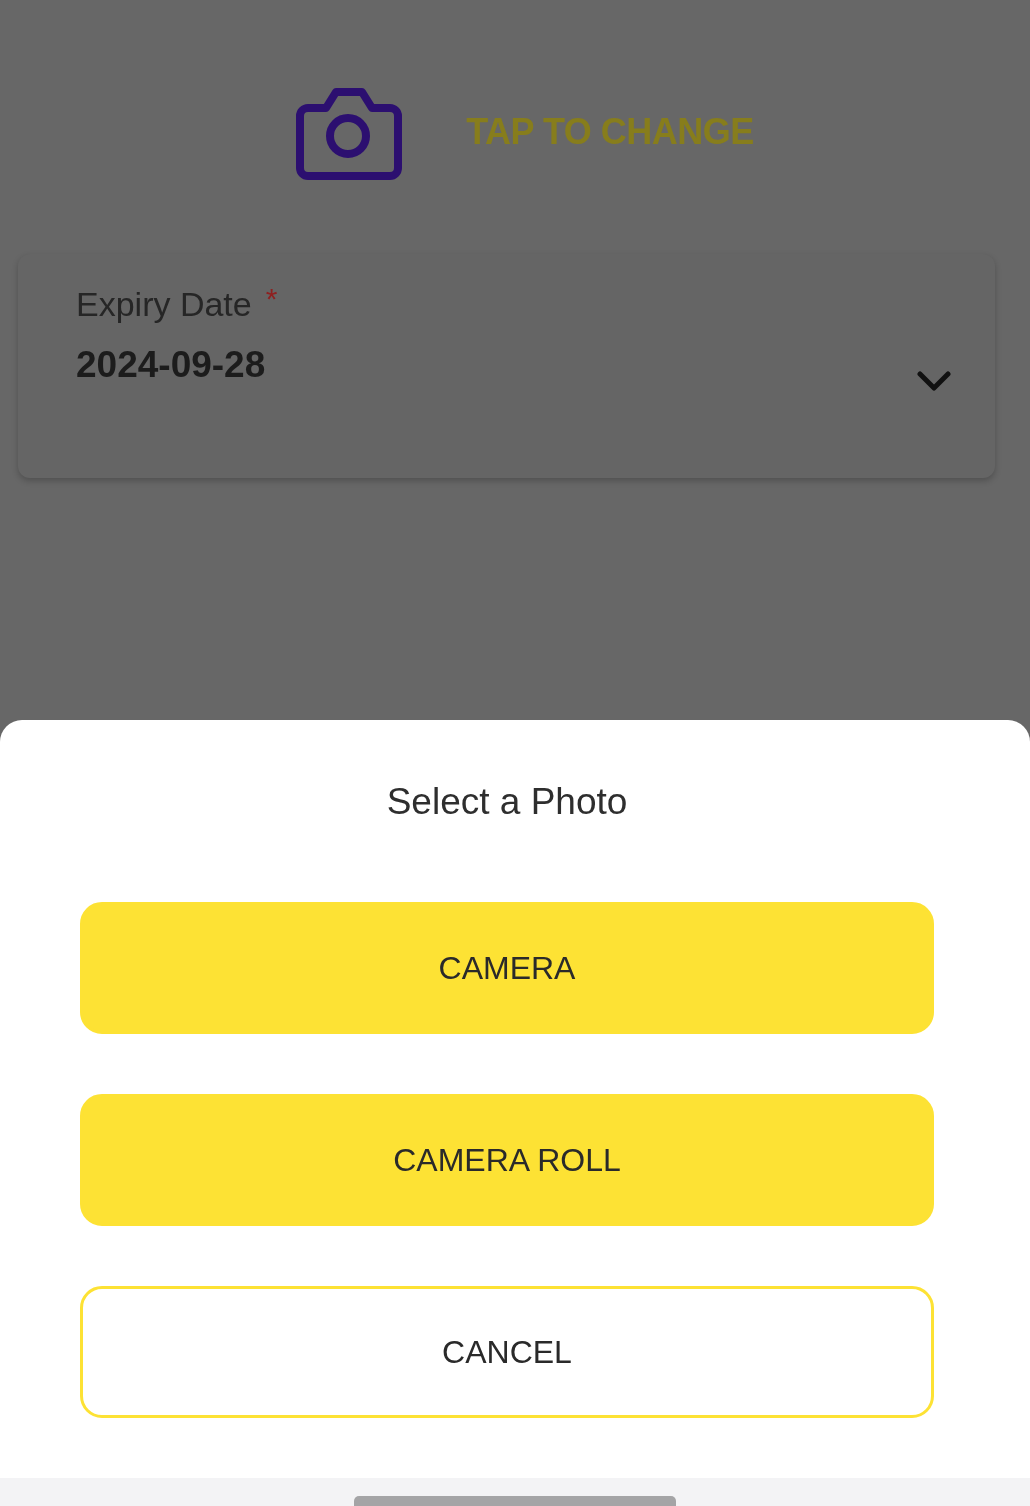 The width and height of the screenshot is (1030, 1506). What do you see at coordinates (507, 802) in the screenshot?
I see `sheet-title: Select a Photo` at bounding box center [507, 802].